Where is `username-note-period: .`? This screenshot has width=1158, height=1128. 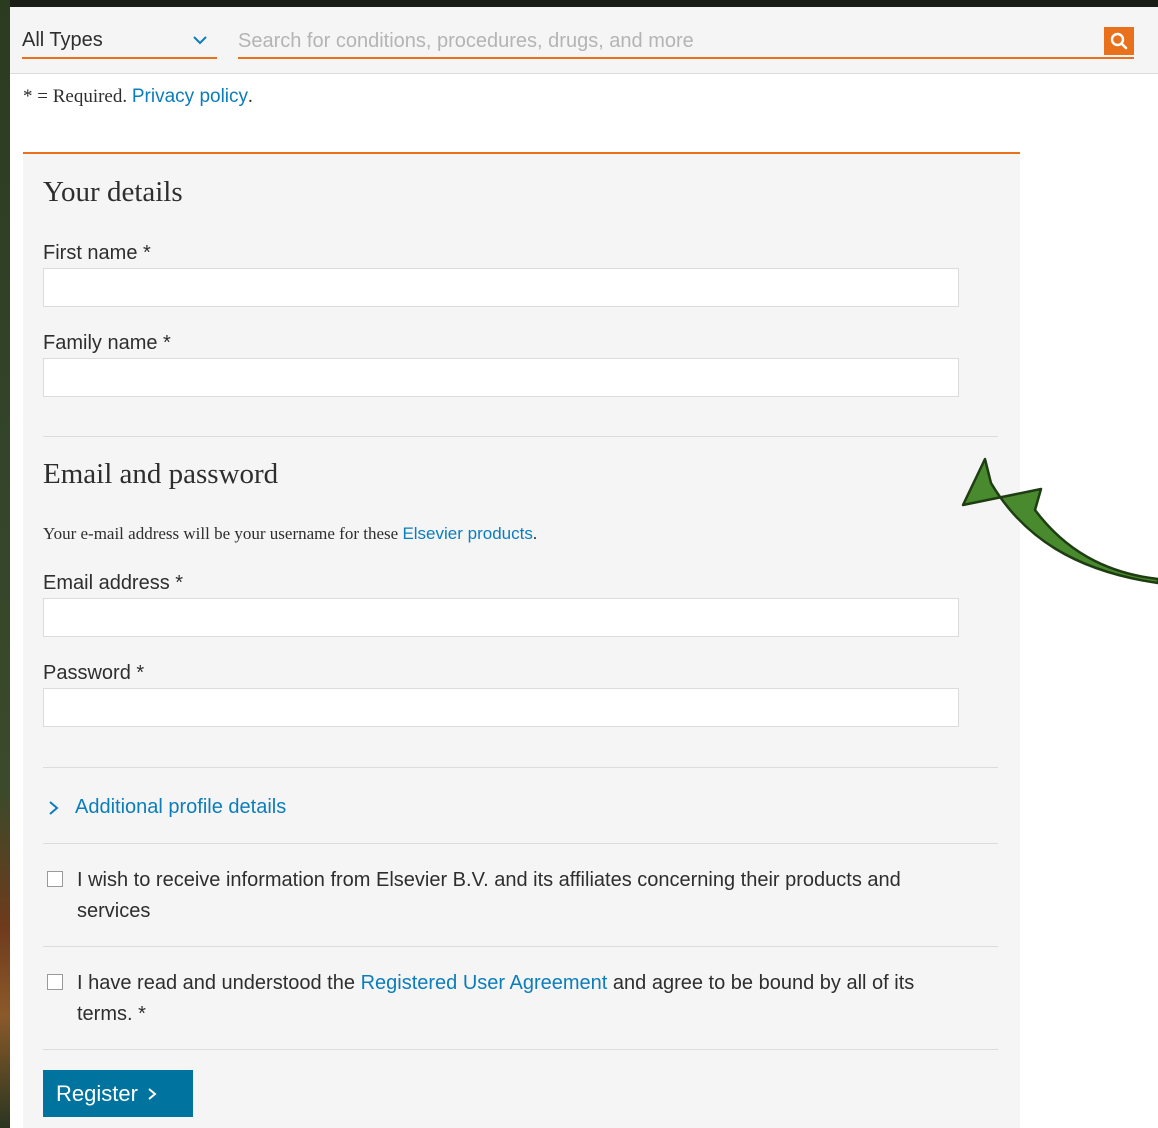
username-note-period: . is located at coordinates (535, 533).